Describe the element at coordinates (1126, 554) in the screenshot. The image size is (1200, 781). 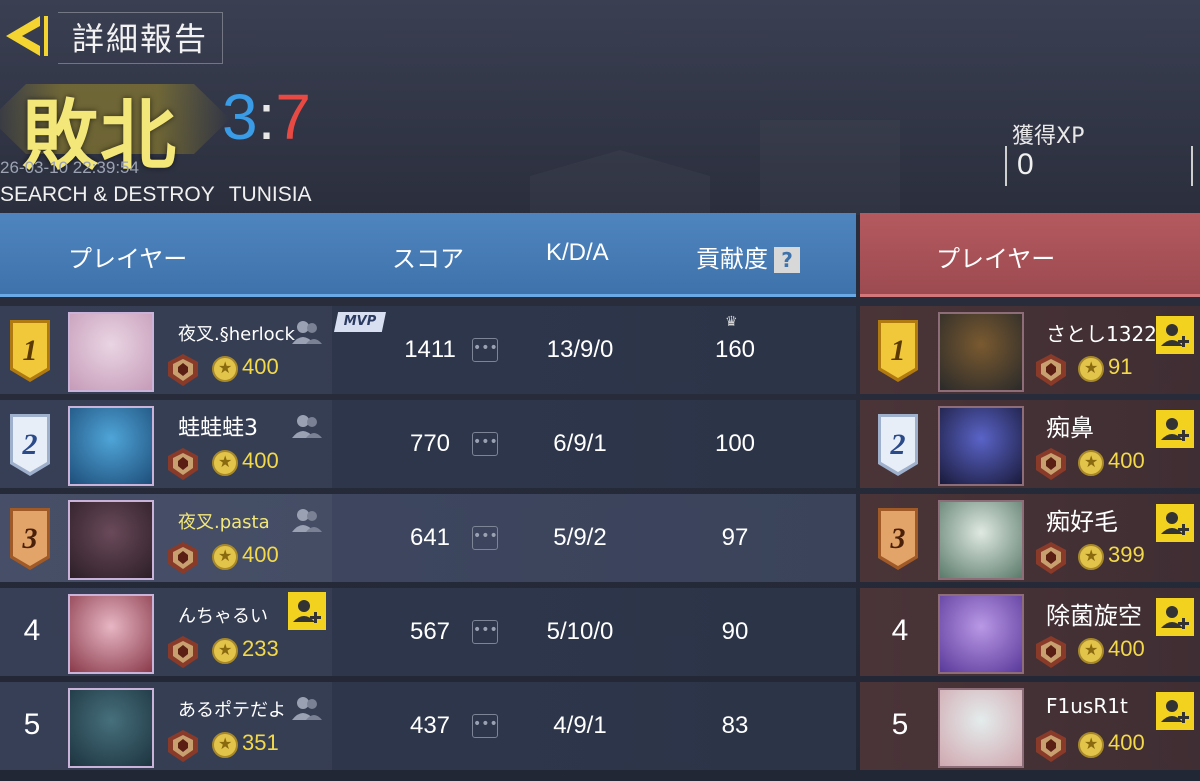
I see `coin-value: 399` at that location.